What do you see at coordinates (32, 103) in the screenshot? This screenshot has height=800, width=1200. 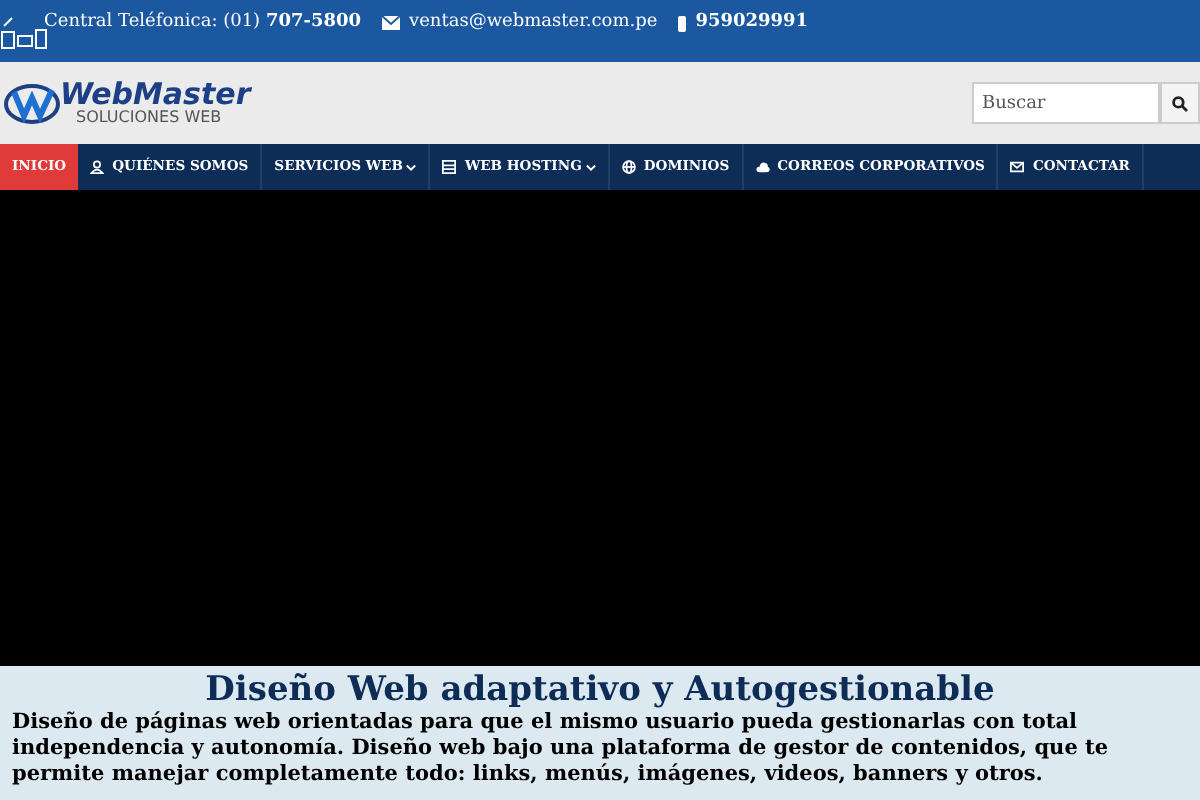 I see `logo-mark-icon` at bounding box center [32, 103].